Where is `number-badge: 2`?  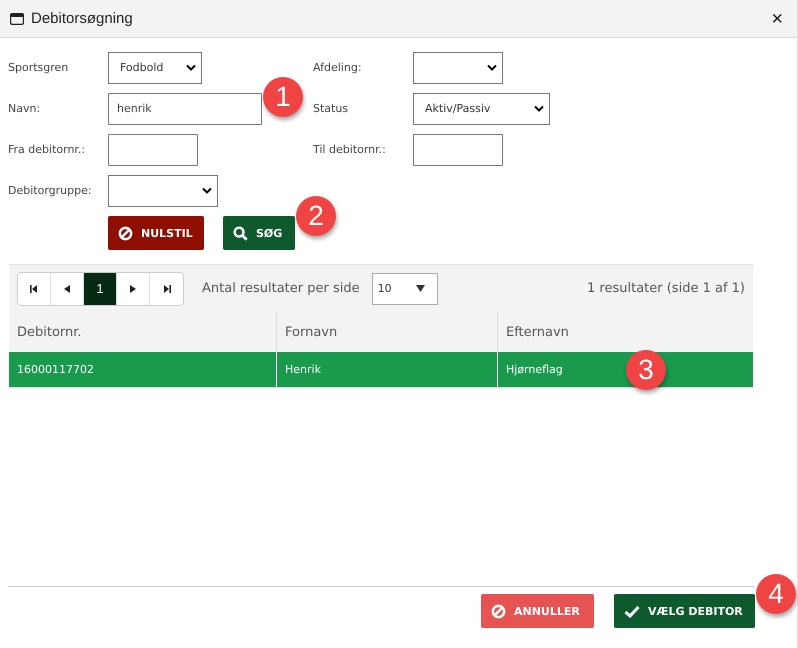
number-badge: 2 is located at coordinates (316, 216).